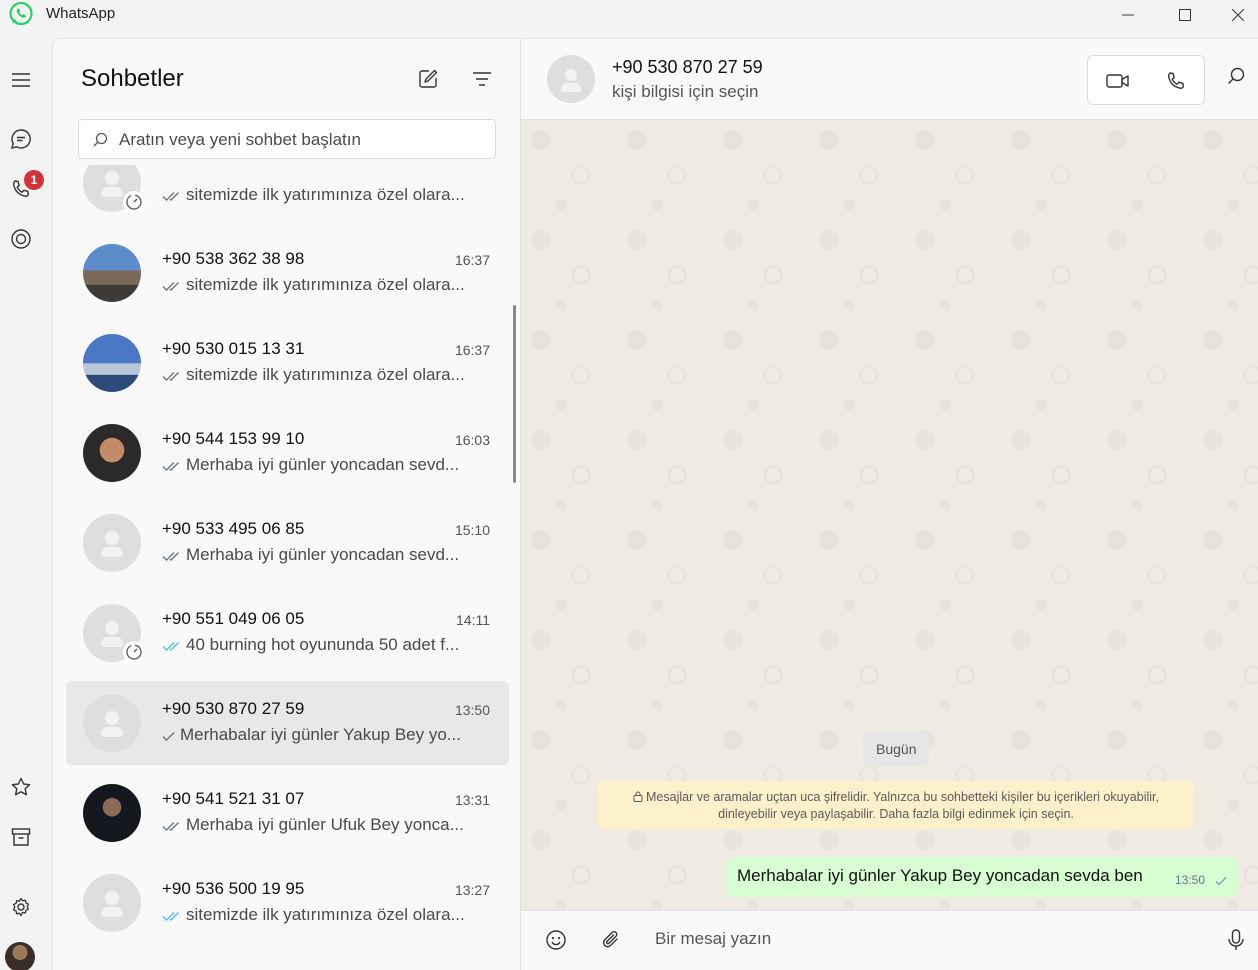 Image resolution: width=1258 pixels, height=970 pixels. I want to click on chat-list-scrollbar, so click(514, 394).